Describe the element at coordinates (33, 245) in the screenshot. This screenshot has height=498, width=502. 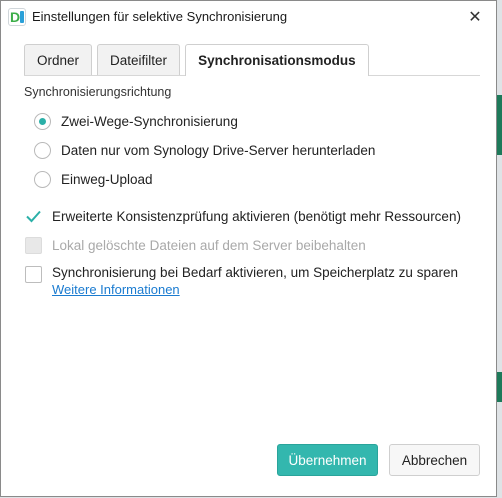
I see `keep-deleted-checkbox` at that location.